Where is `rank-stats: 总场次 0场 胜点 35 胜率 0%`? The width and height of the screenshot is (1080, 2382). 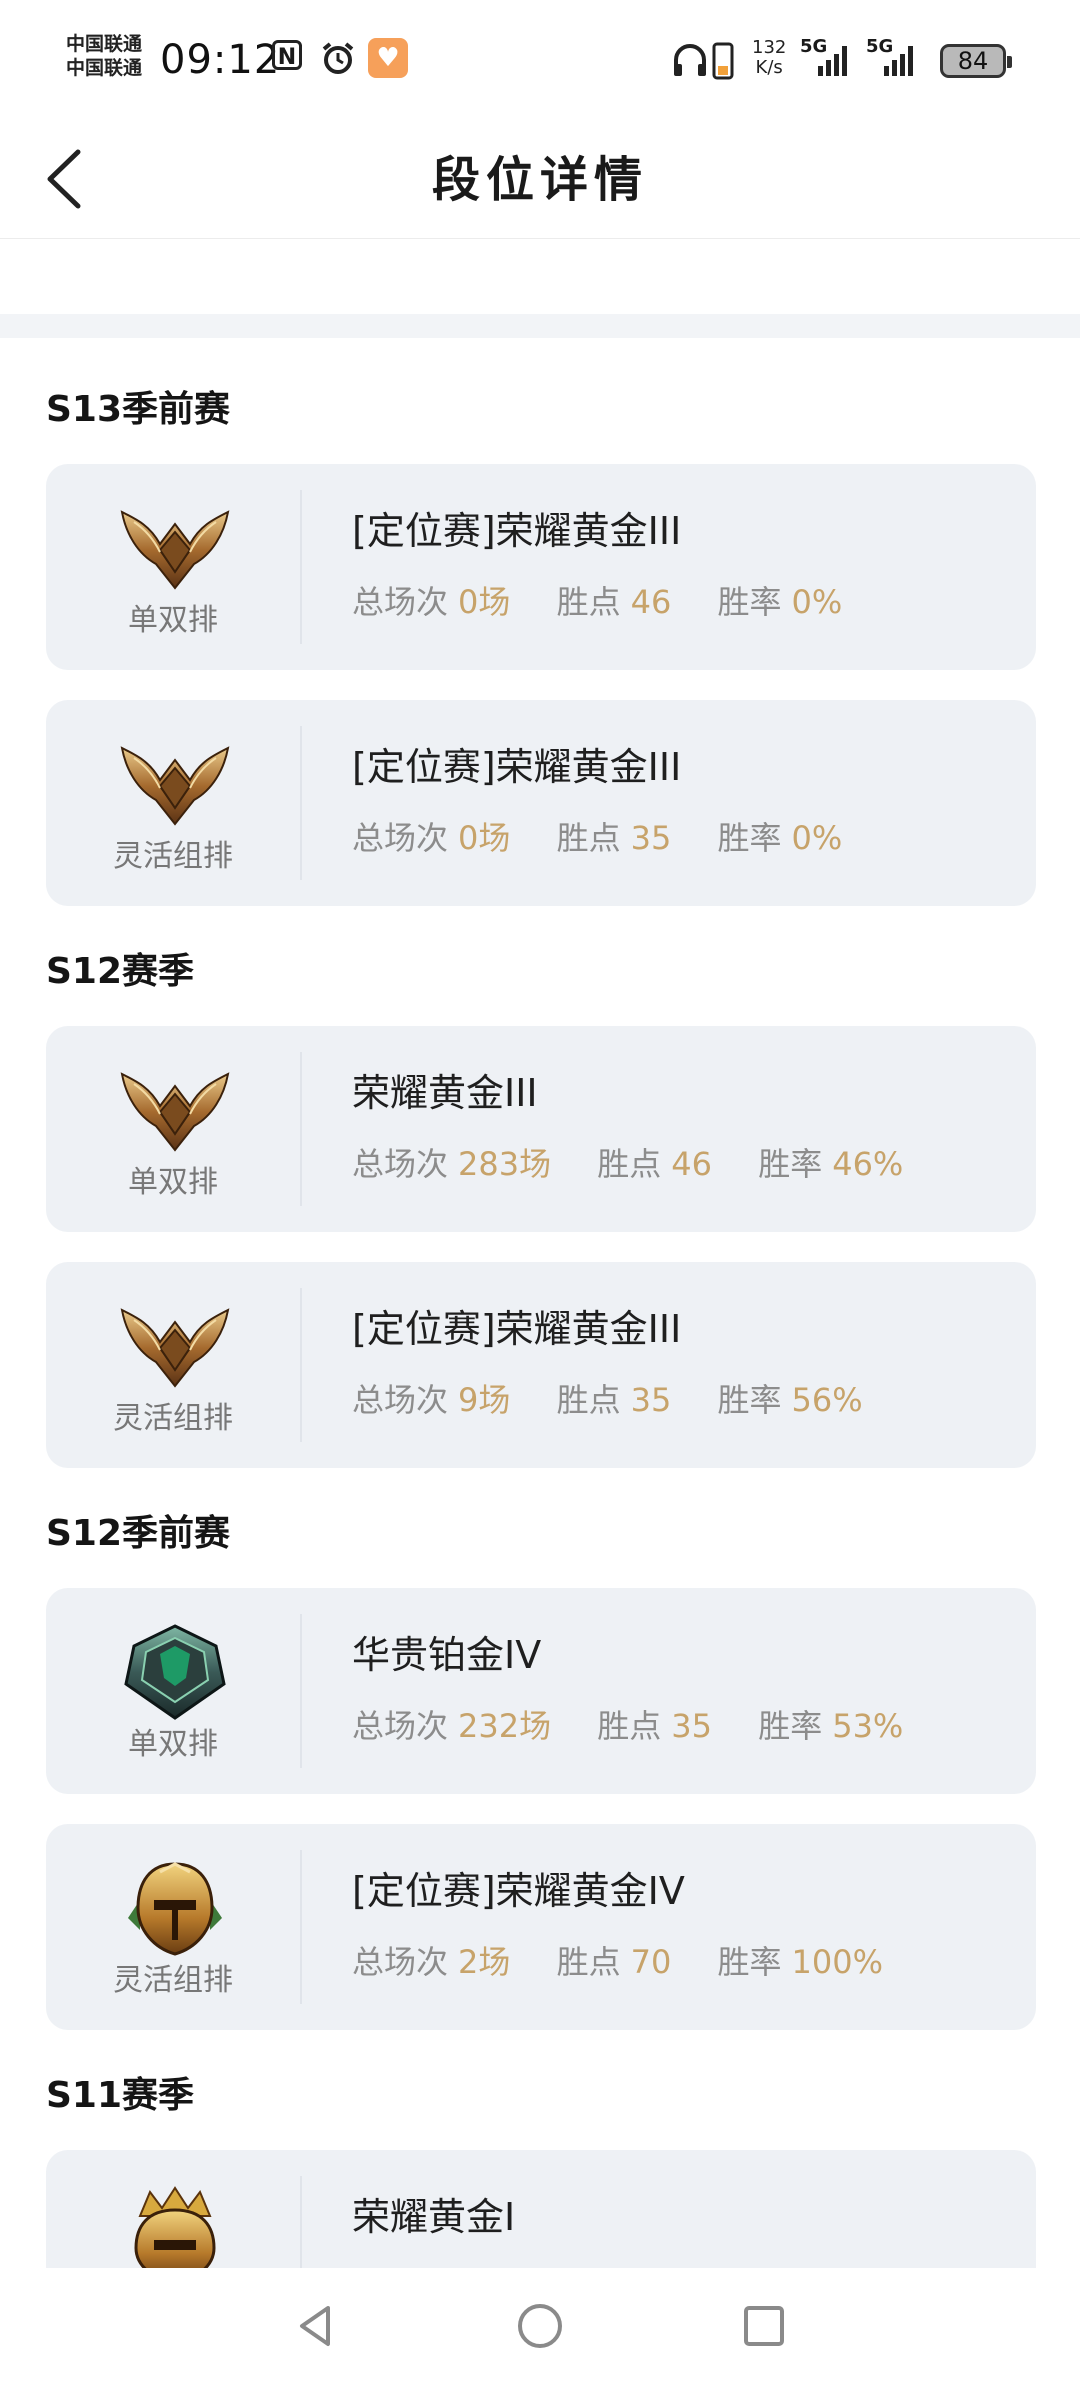 rank-stats: 总场次 0场 胜点 35 胜率 0% is located at coordinates (615, 838).